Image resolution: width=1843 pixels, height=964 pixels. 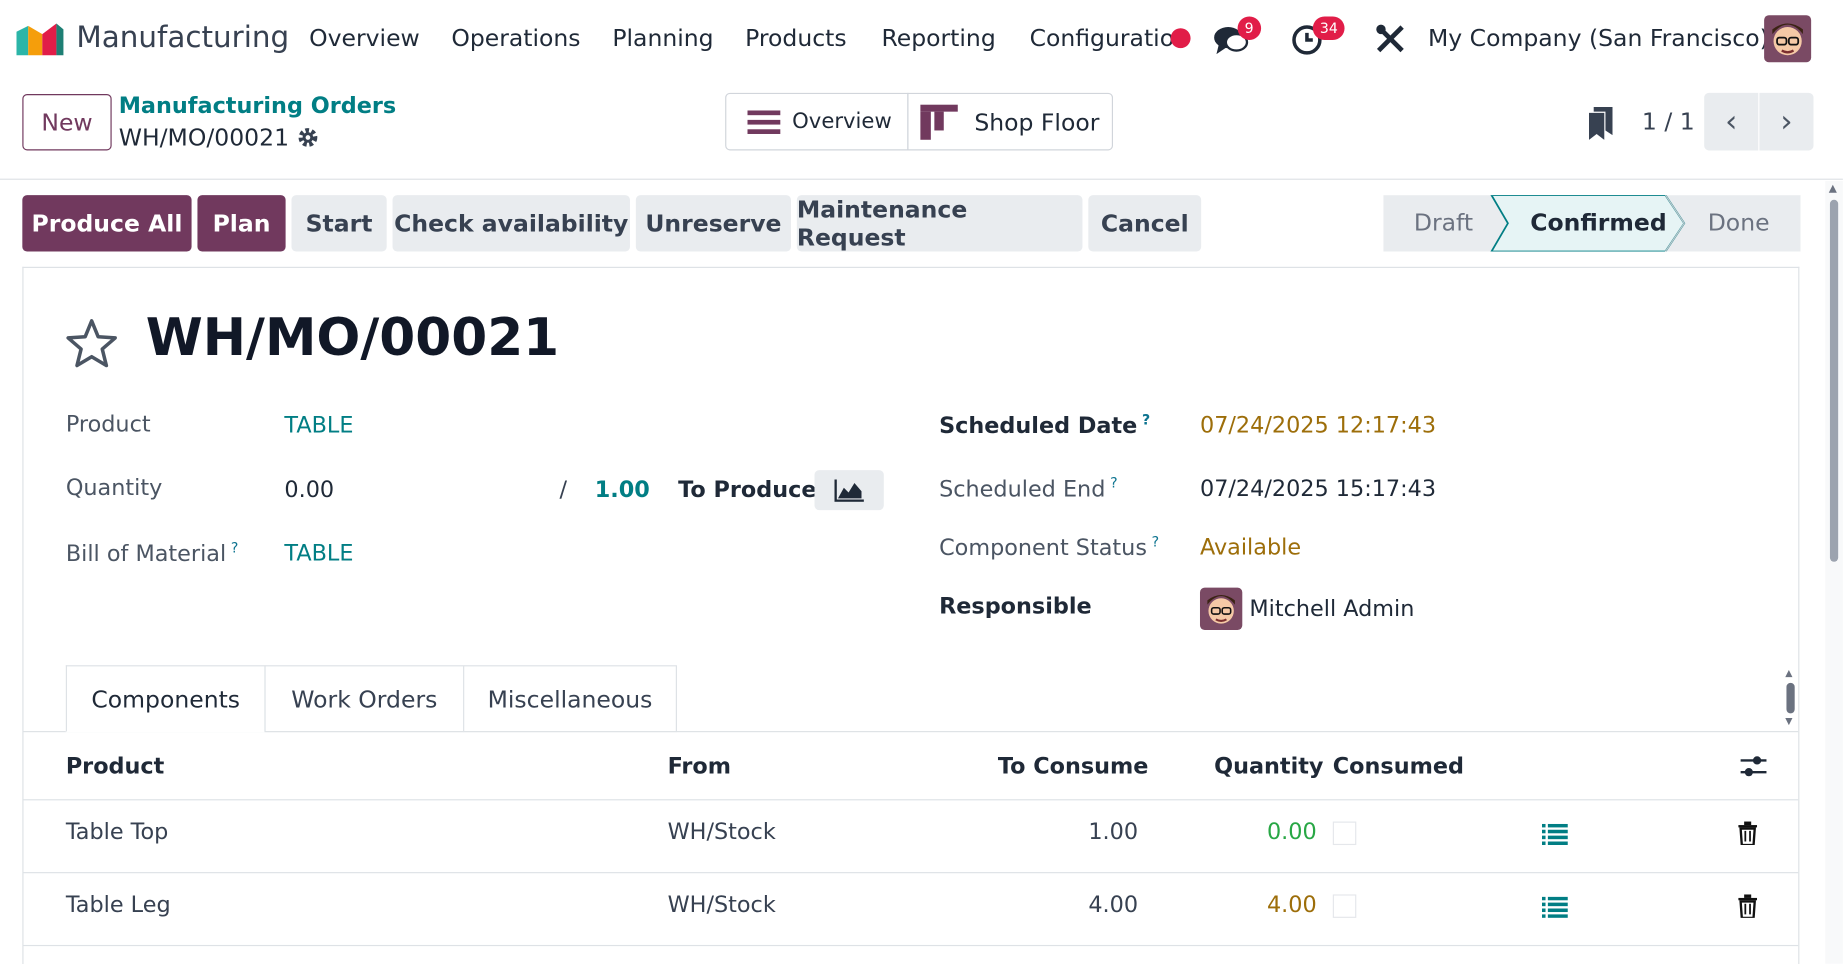 What do you see at coordinates (40, 39) in the screenshot?
I see `manufacturing-app-icon` at bounding box center [40, 39].